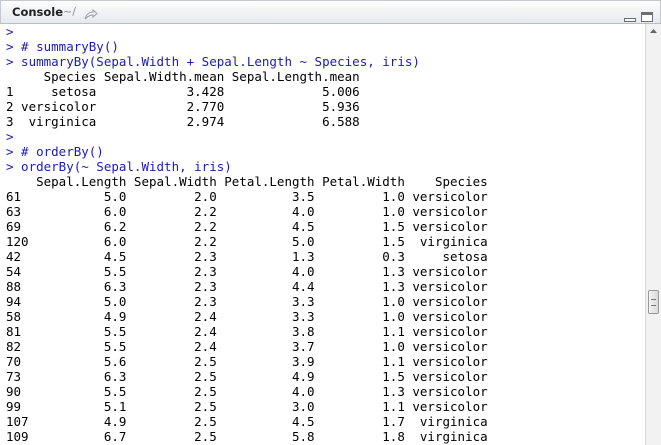 The width and height of the screenshot is (661, 445). Describe the element at coordinates (62, 46) in the screenshot. I see `console-line: > # summaryBy()` at that location.